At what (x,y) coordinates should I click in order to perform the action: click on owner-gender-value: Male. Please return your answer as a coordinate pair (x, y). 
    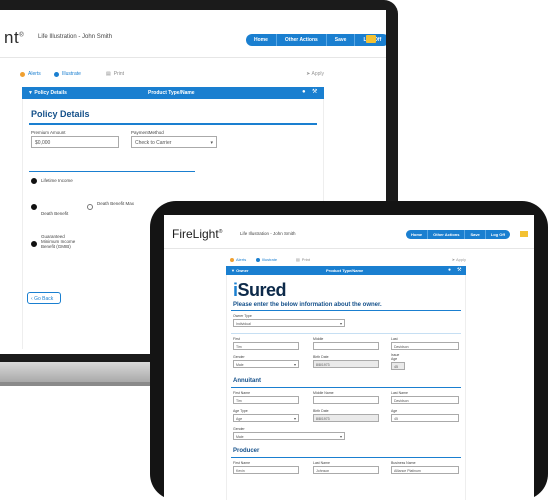
    Looking at the image, I should click on (240, 364).